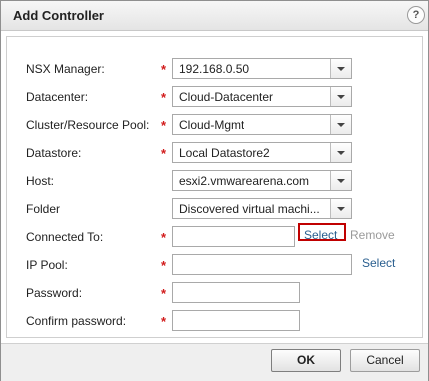 The height and width of the screenshot is (381, 429). Describe the element at coordinates (65, 69) in the screenshot. I see `nsx-manager-label: NSX Manager:` at that location.